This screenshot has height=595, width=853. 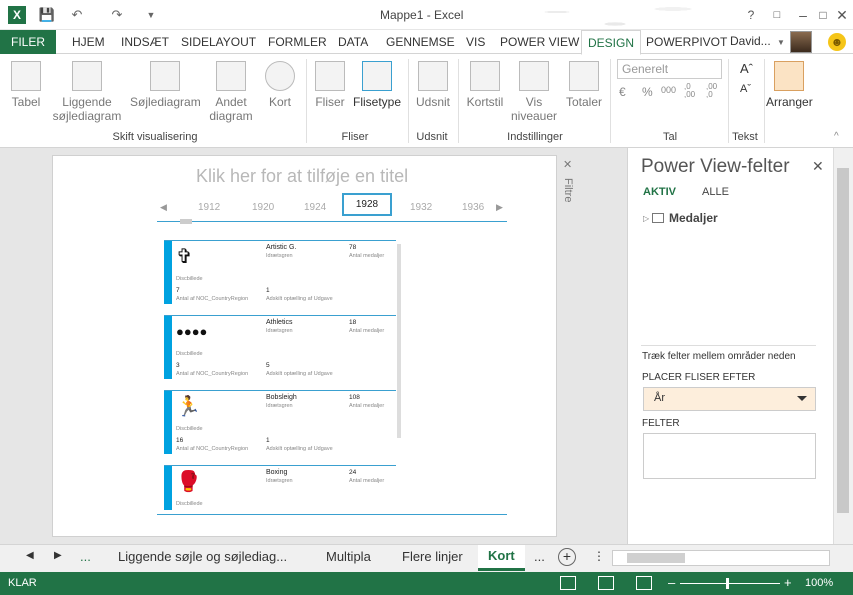 I want to click on page-break-view-icon, so click(x=644, y=583).